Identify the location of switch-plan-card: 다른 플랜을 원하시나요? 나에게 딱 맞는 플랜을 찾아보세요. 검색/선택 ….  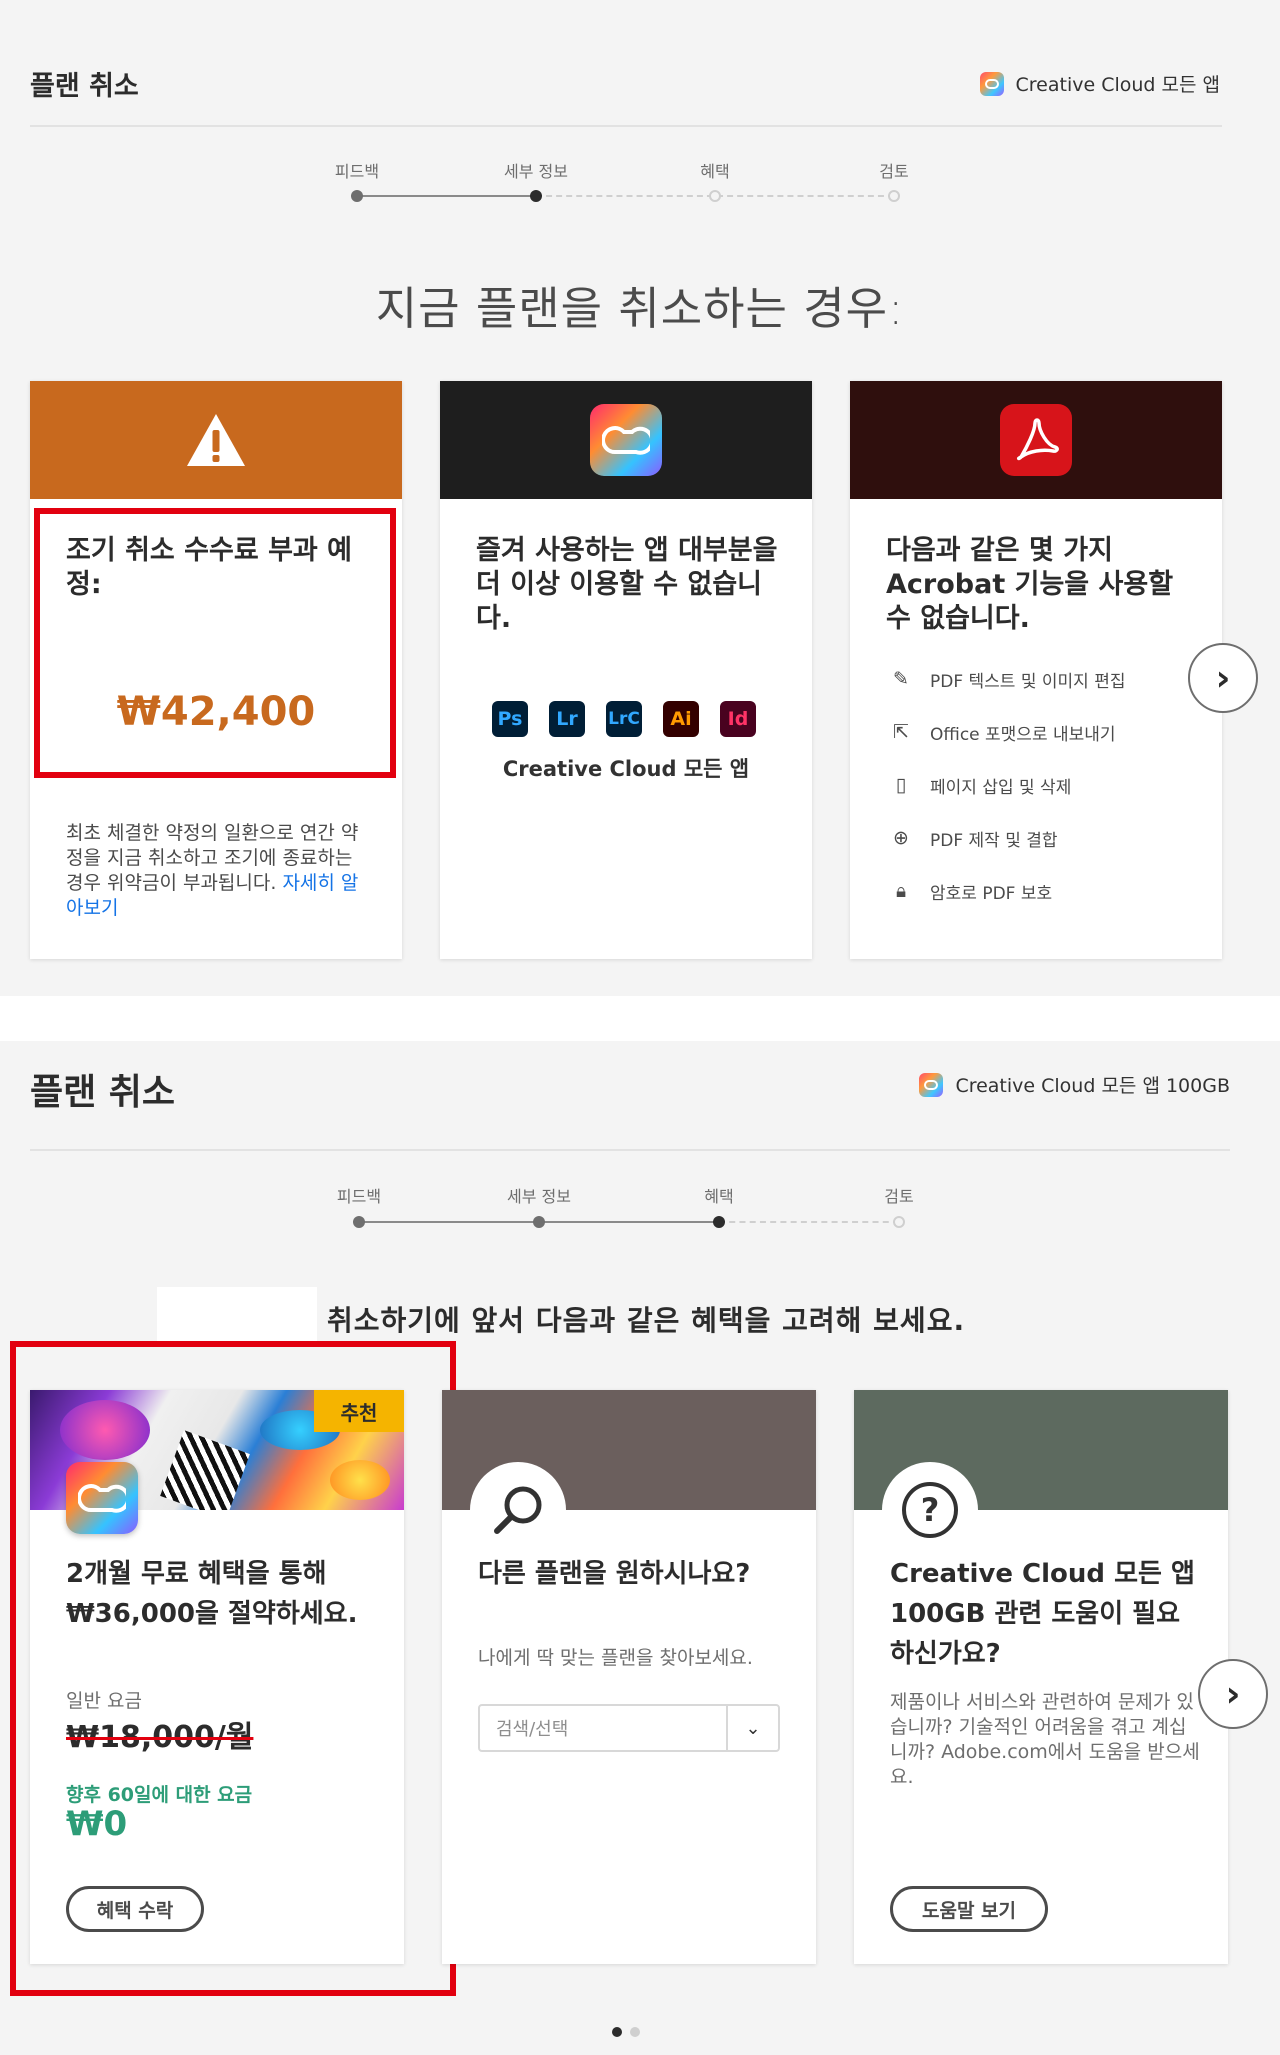
(629, 1677).